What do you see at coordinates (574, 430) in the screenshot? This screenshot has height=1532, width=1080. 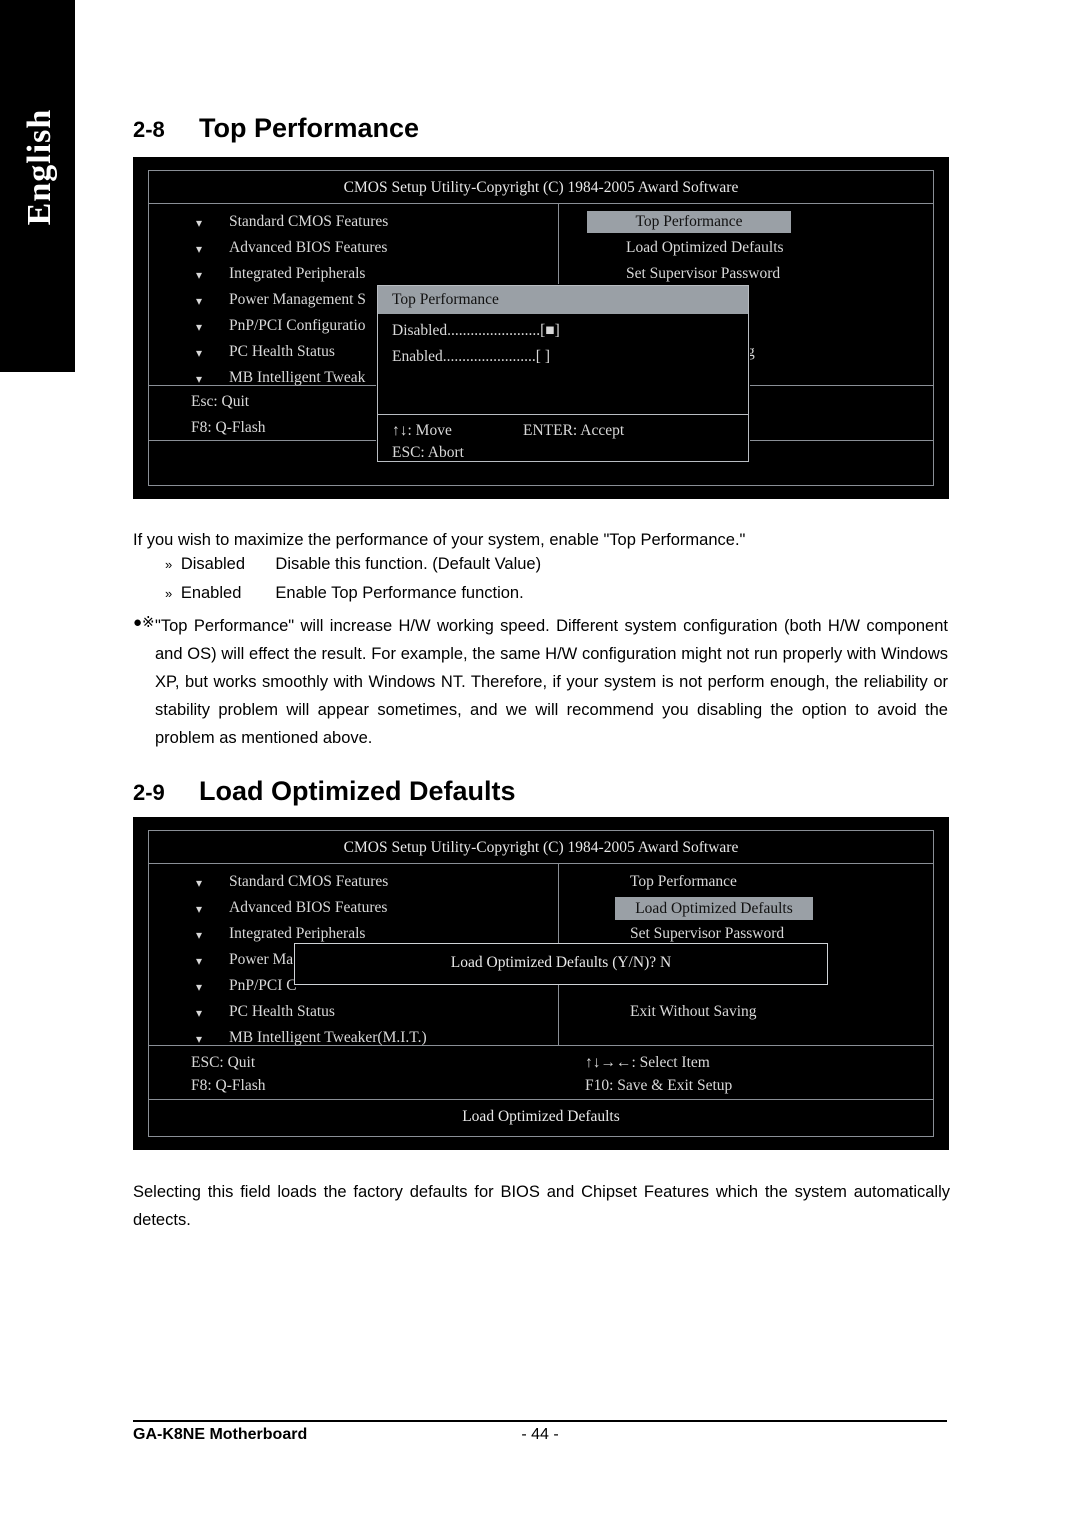 I see `dialog-help-accept: ENTER: Accept` at bounding box center [574, 430].